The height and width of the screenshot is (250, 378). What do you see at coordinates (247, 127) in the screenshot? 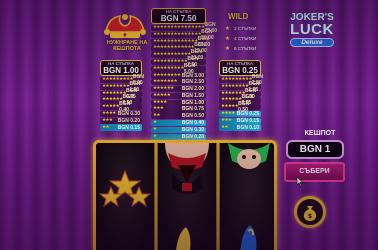
I see `paytable-row-amount: BGN 0.10` at bounding box center [247, 127].